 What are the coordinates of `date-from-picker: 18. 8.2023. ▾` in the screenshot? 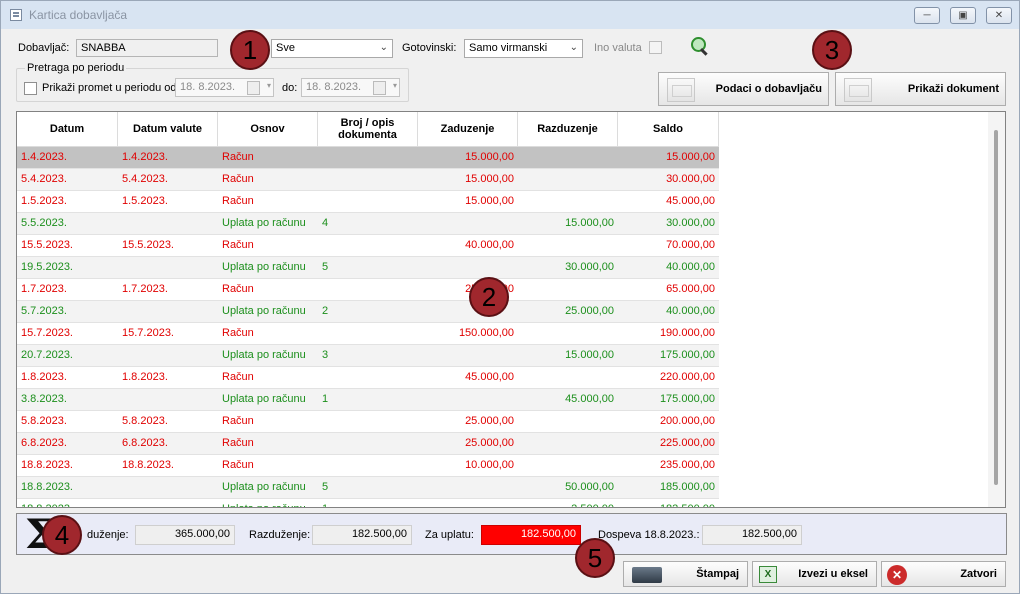 It's located at (224, 87).